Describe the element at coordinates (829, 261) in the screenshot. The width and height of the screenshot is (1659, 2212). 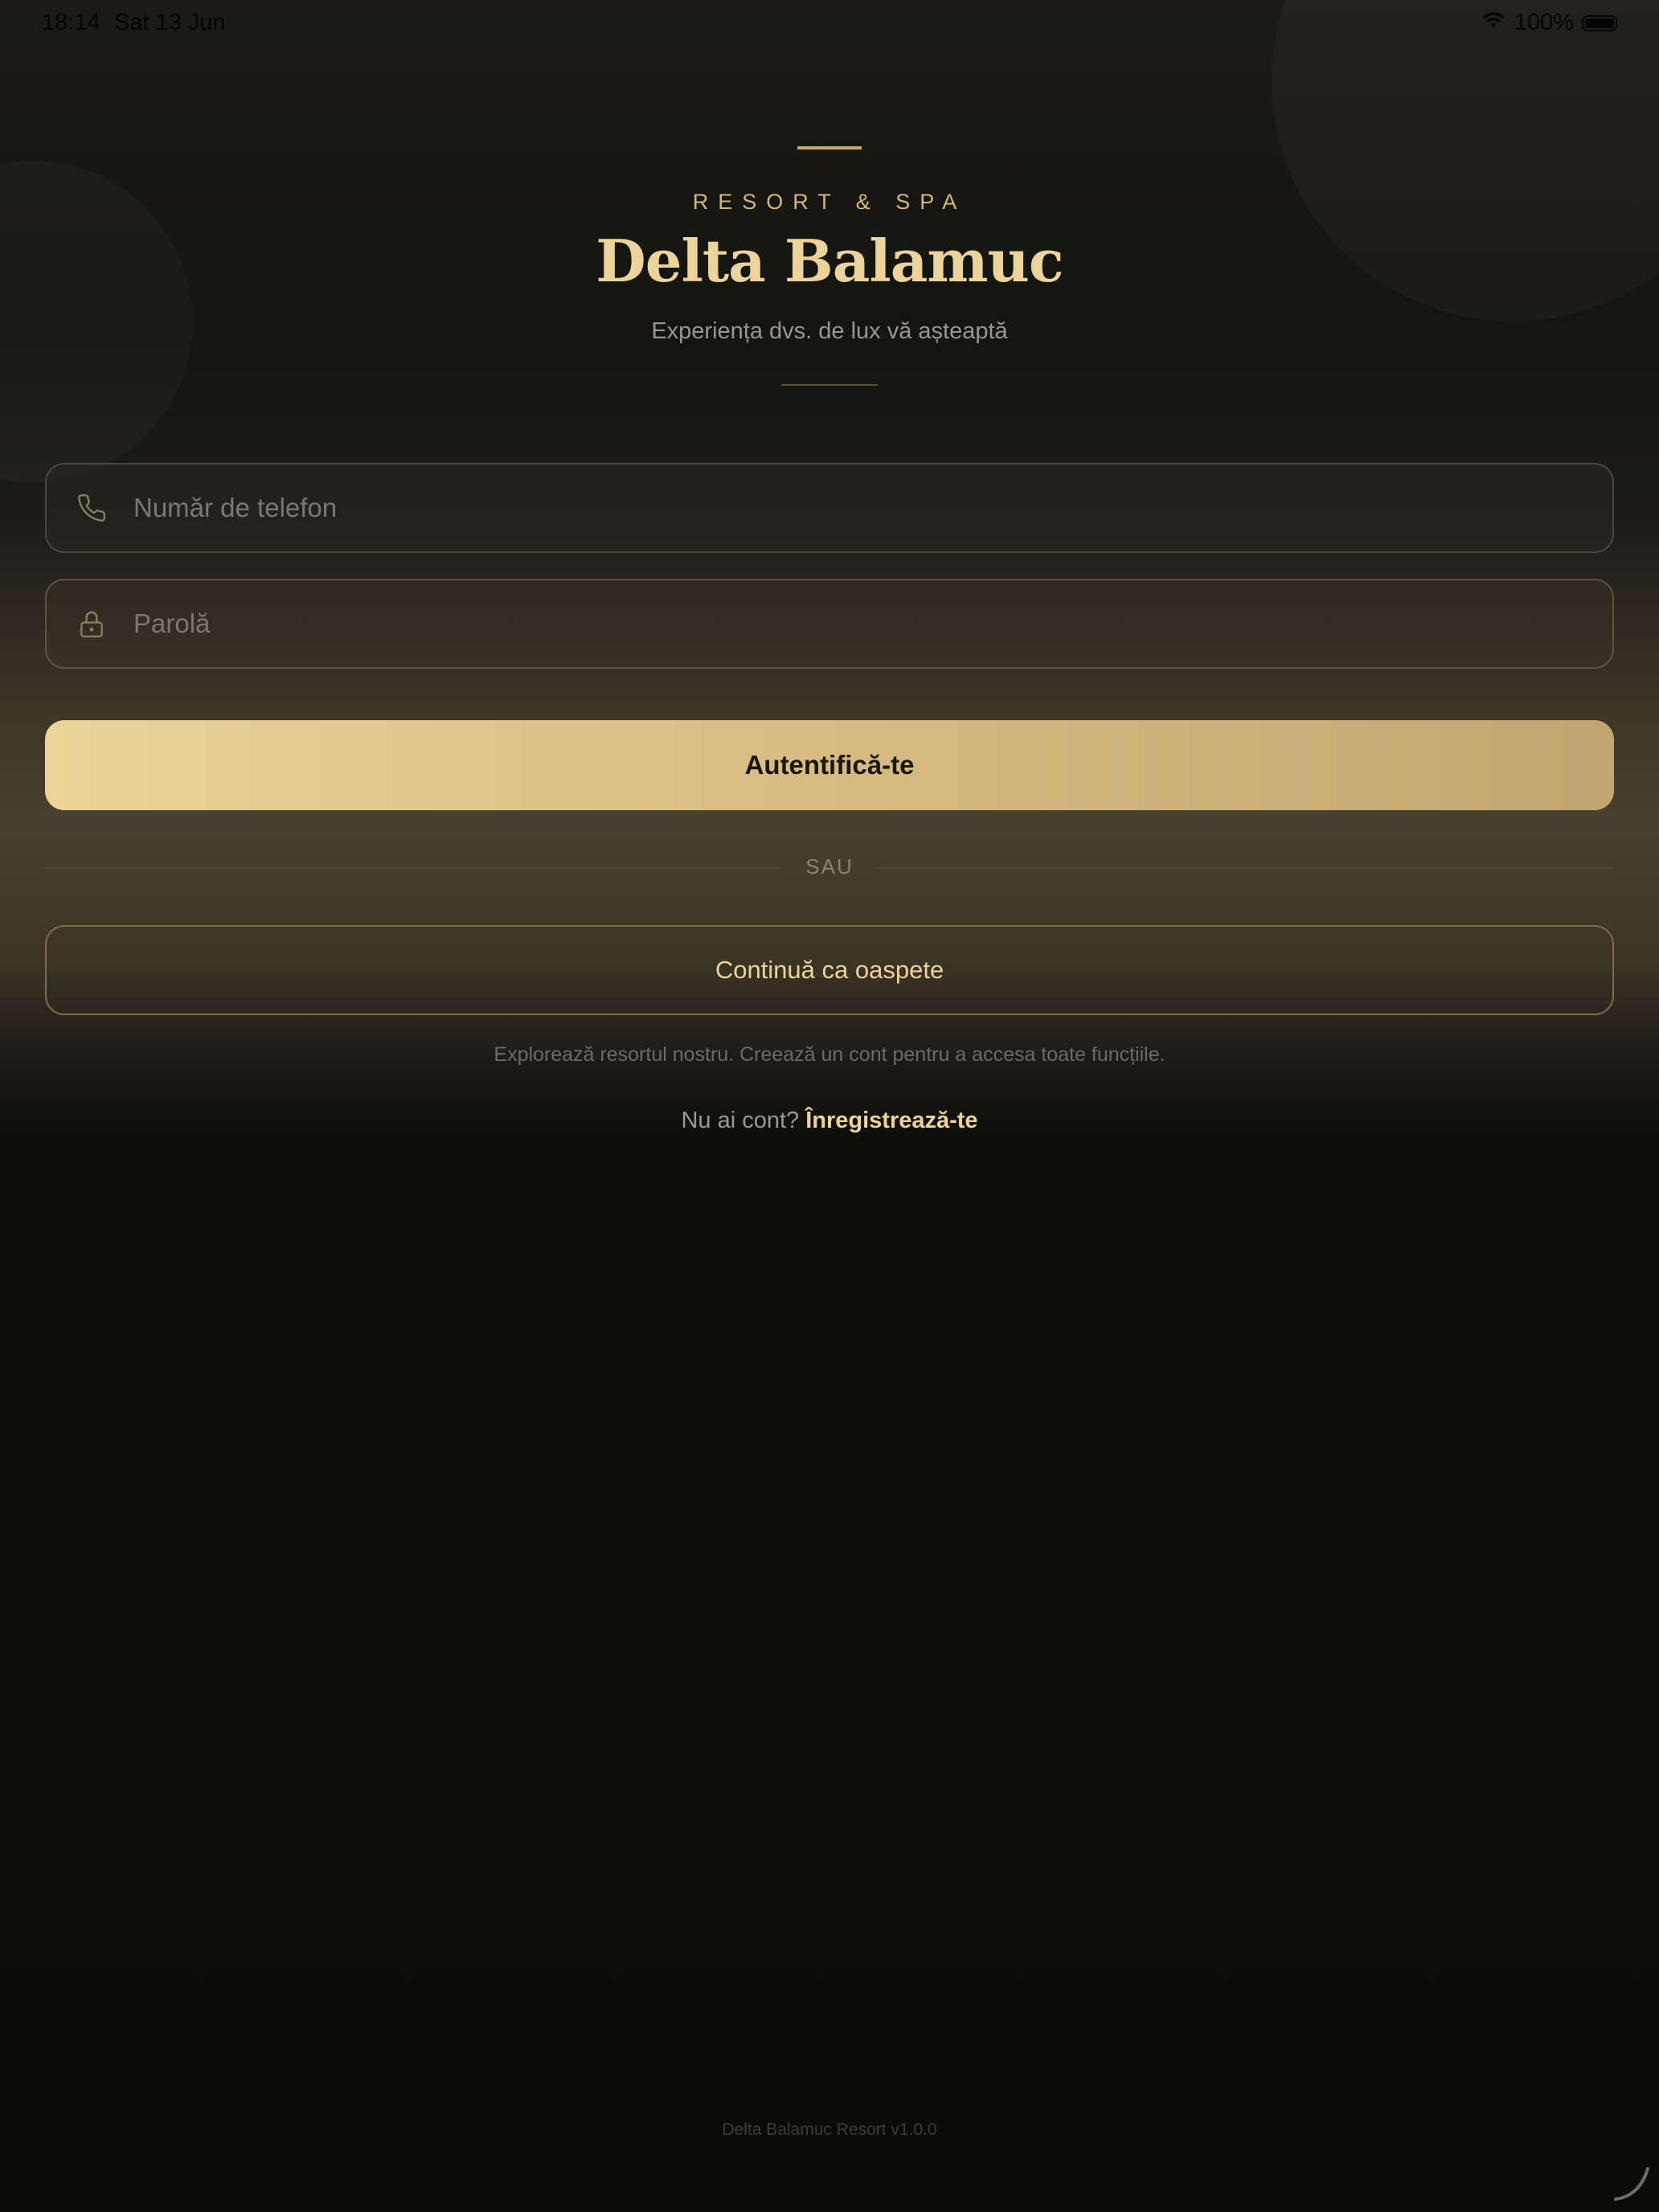
I see `page-title: Delta Balamuc` at that location.